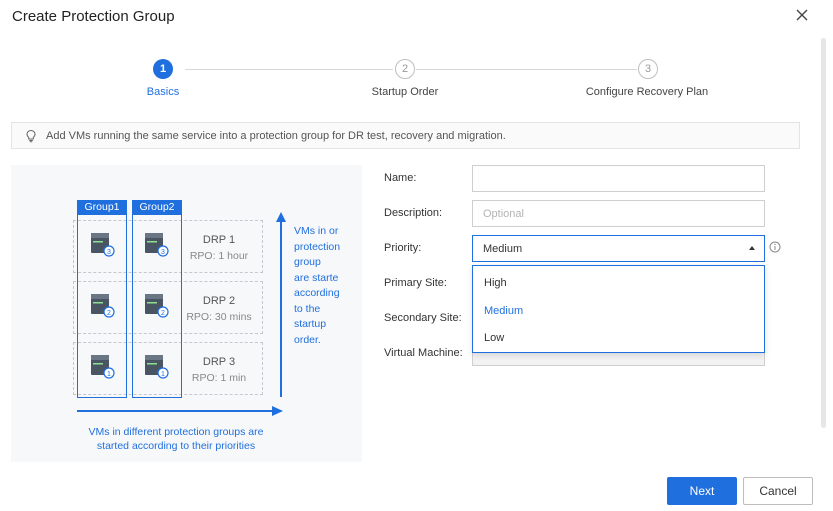  I want to click on caption-line: group, so click(307, 262).